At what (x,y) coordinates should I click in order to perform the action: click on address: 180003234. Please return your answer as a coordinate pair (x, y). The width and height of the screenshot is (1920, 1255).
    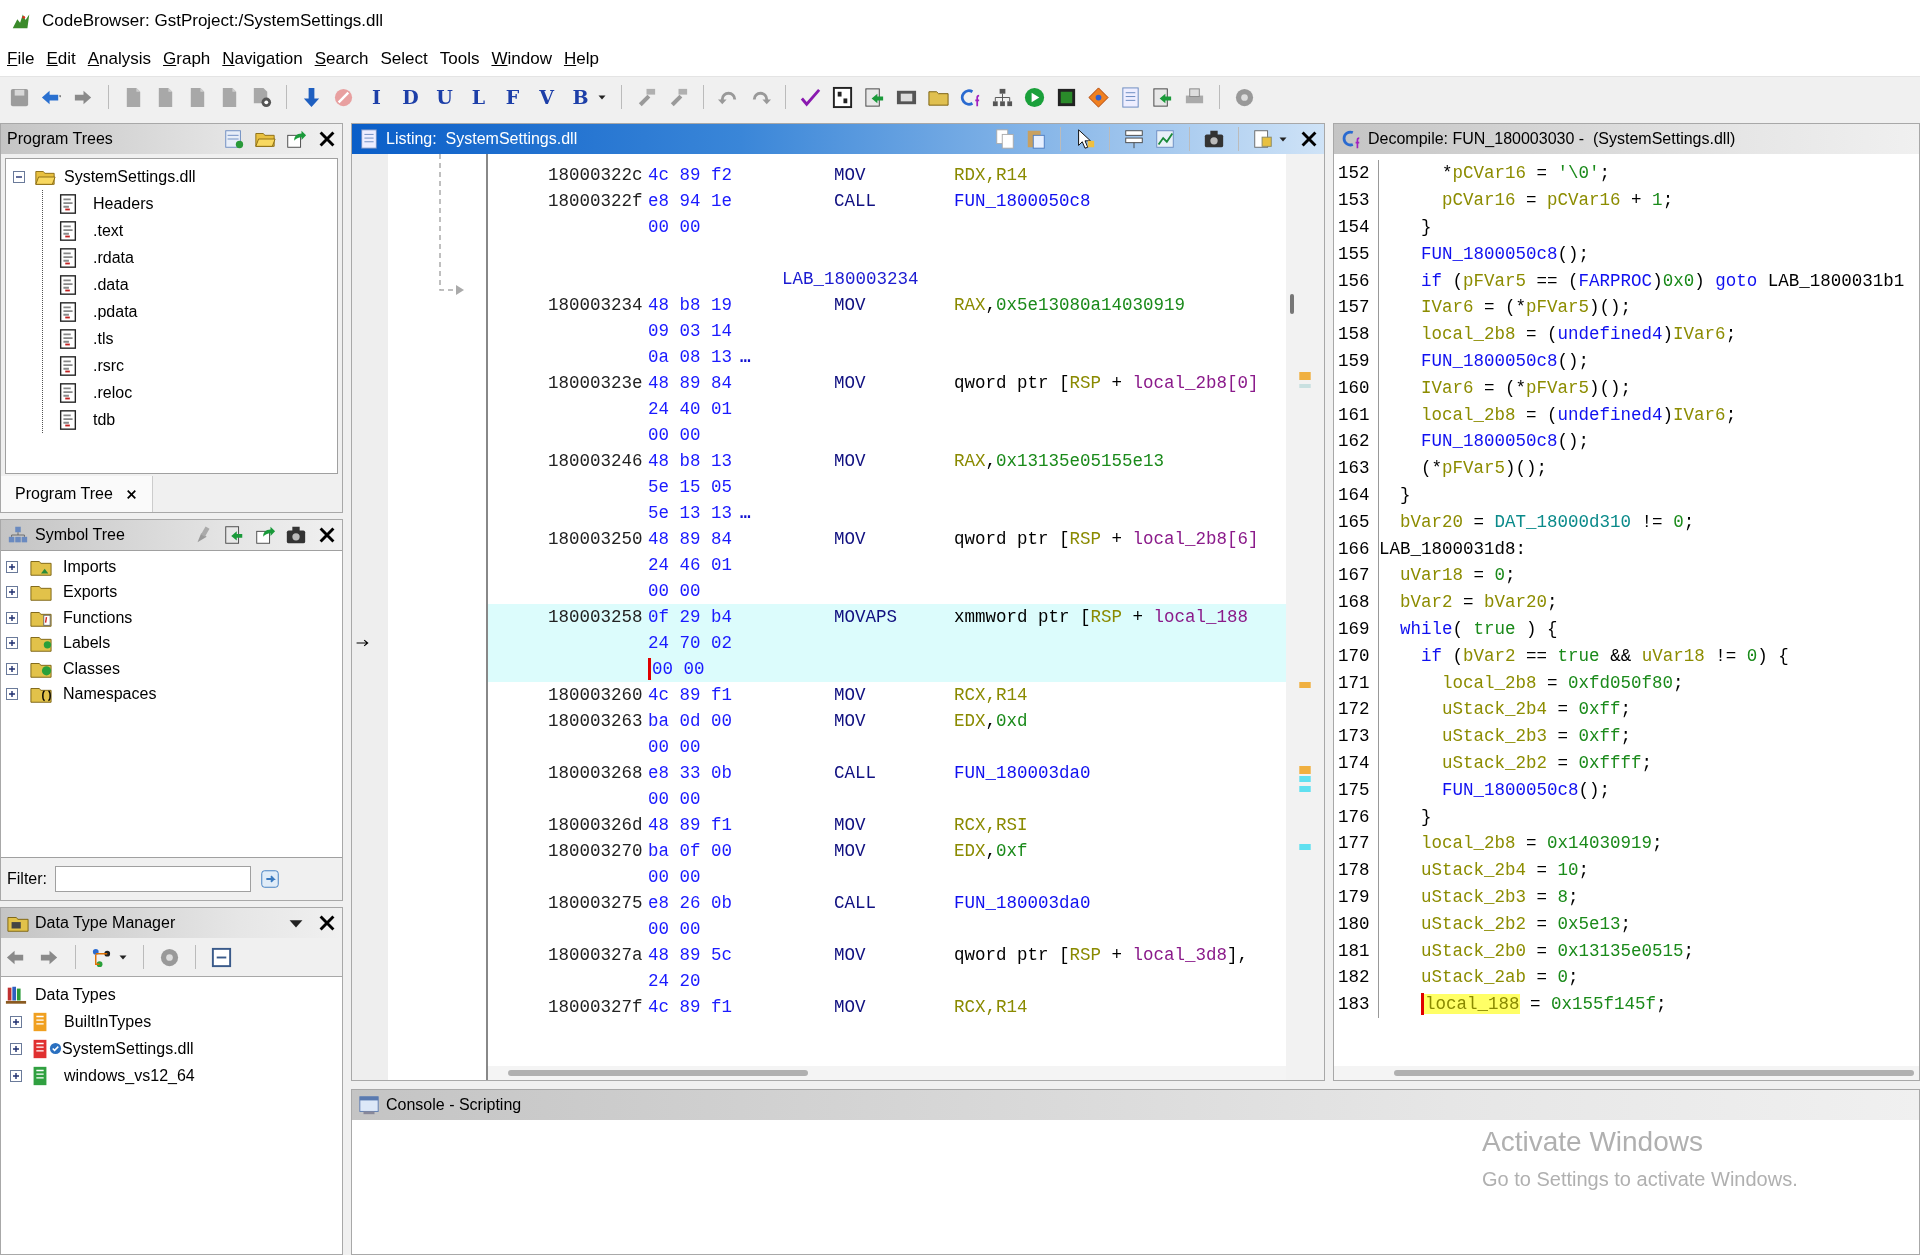
    Looking at the image, I should click on (595, 305).